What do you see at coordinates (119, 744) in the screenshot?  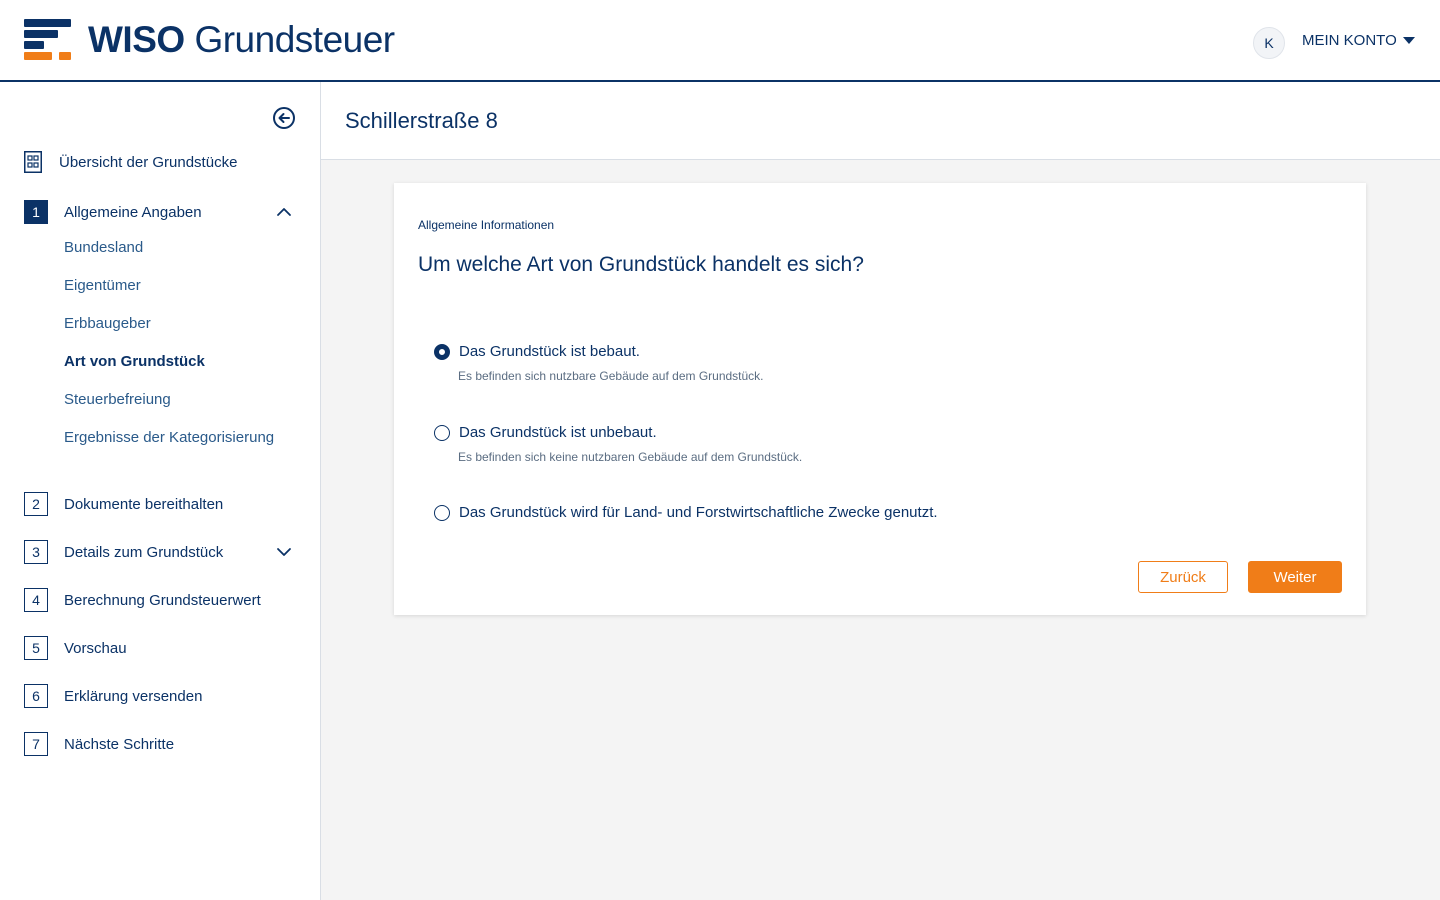 I see `step-label: Nächste Schritte` at bounding box center [119, 744].